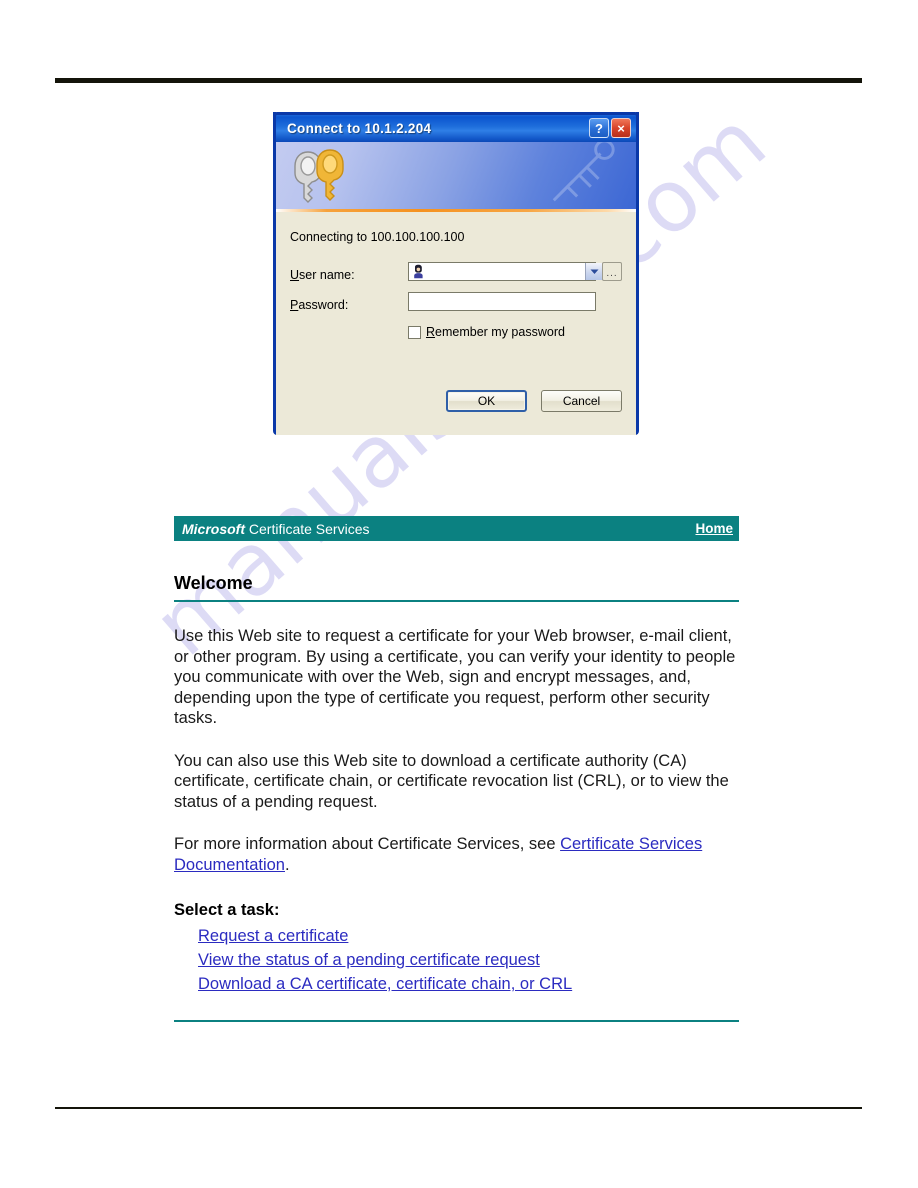  I want to click on cancel-button: Cancel, so click(581, 401).